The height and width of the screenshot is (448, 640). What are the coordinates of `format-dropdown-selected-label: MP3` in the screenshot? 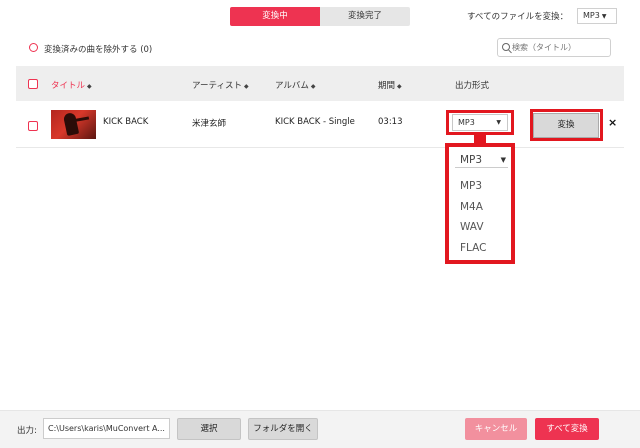 It's located at (471, 160).